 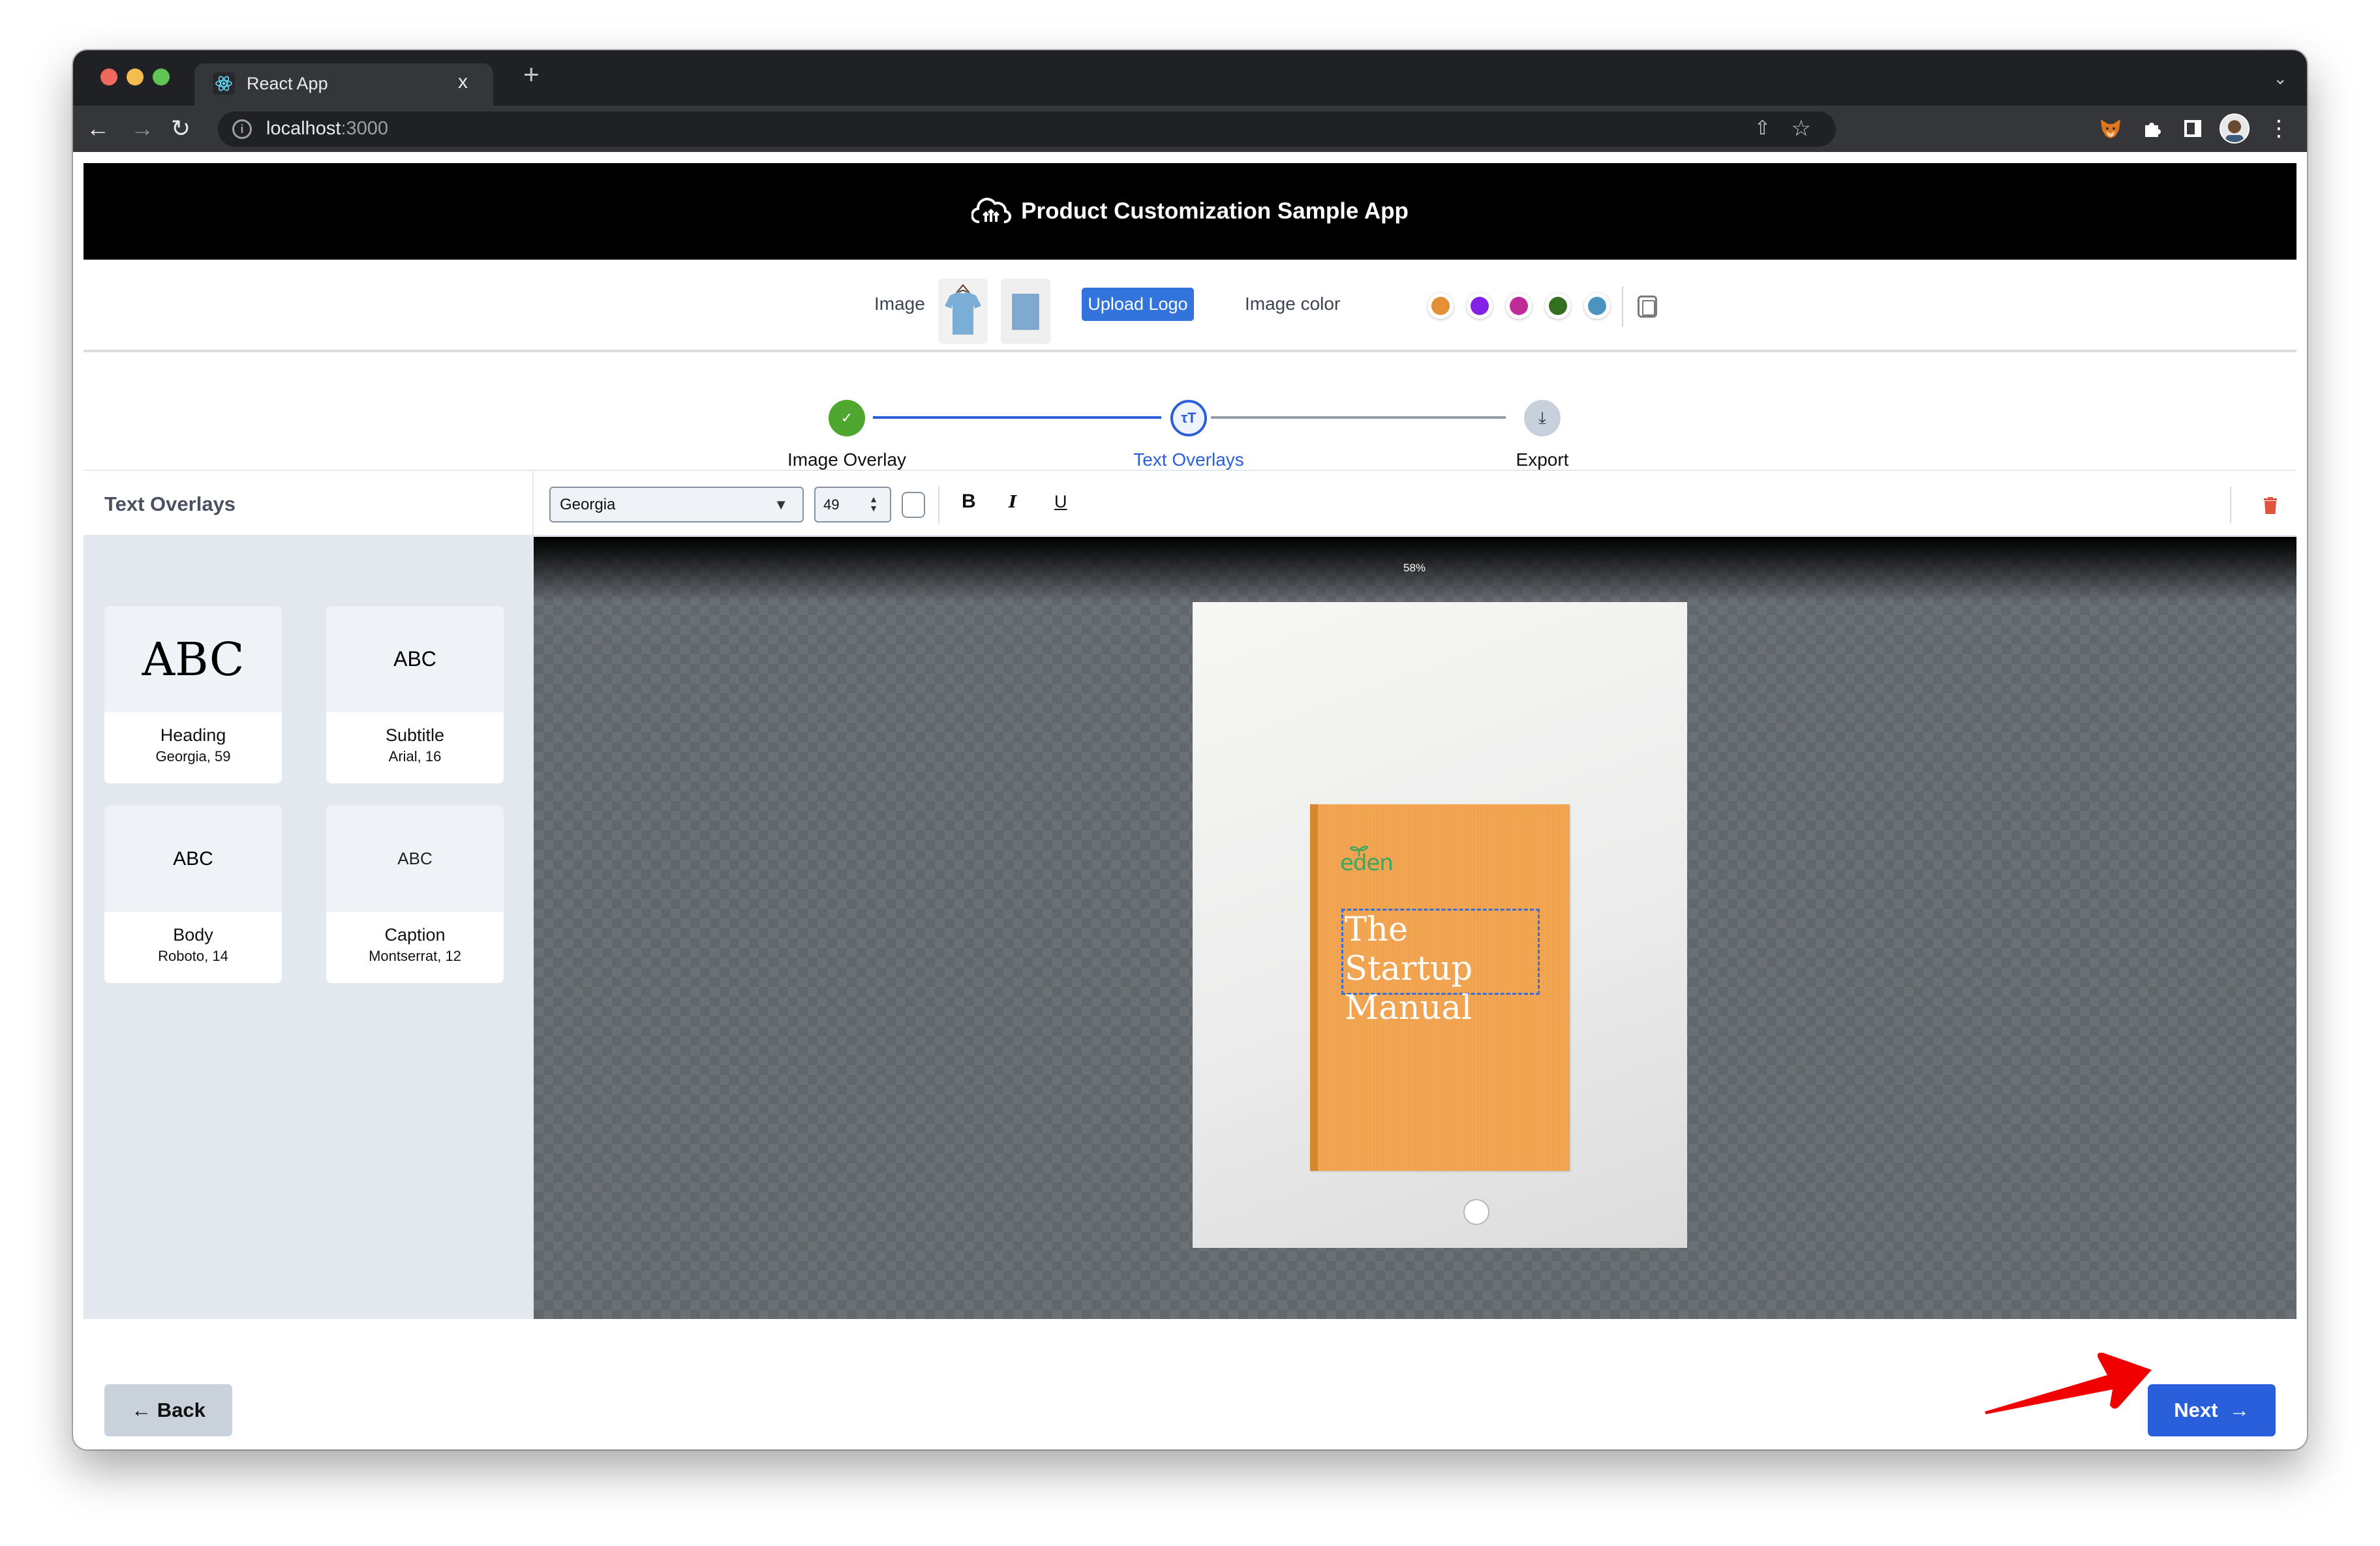 I want to click on options-bar: Image Logo Upload Logo Image color, so click(x=1190, y=306).